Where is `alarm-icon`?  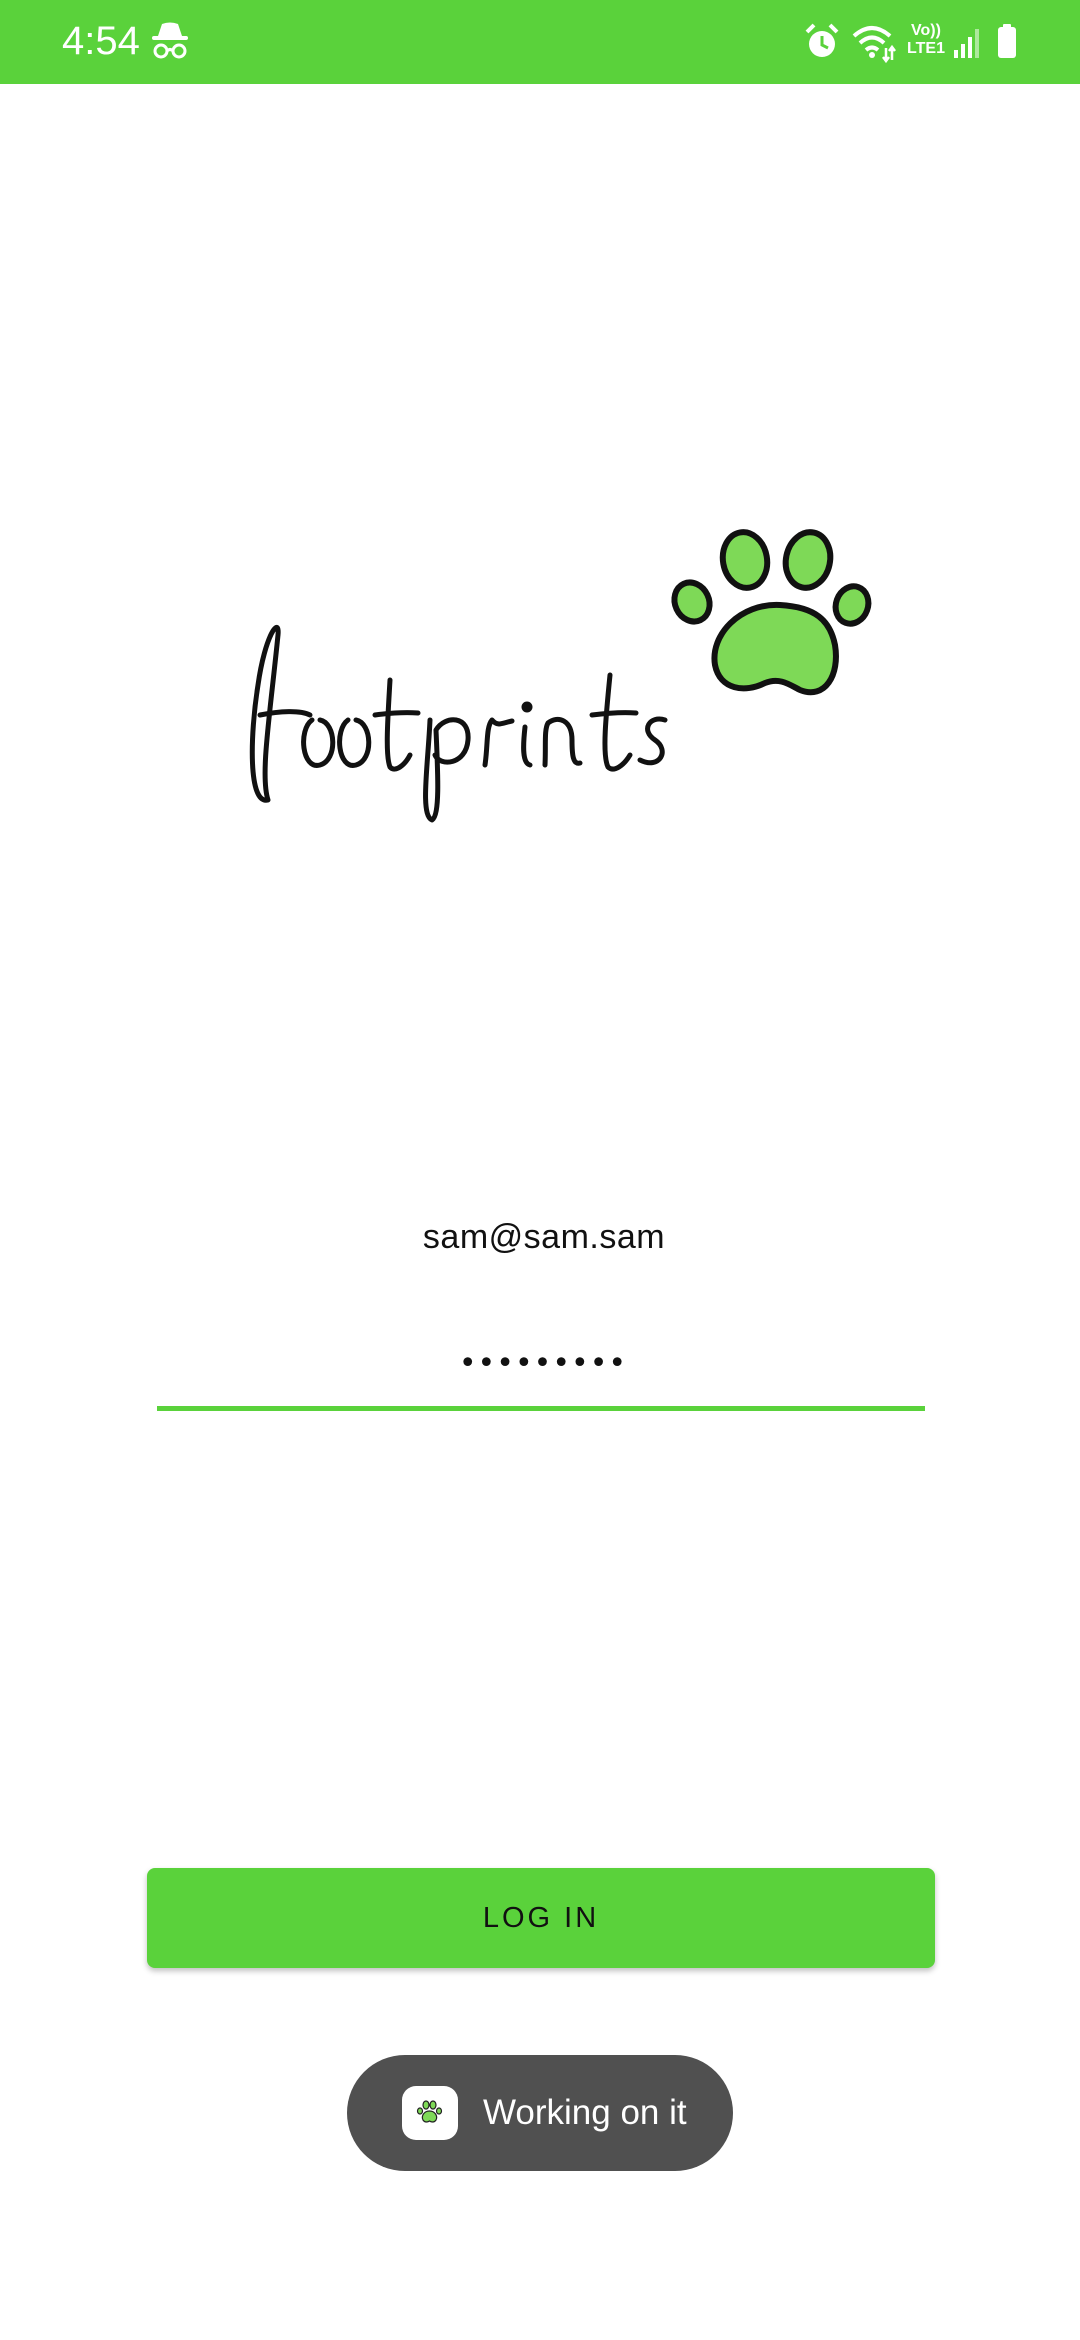
alarm-icon is located at coordinates (822, 42).